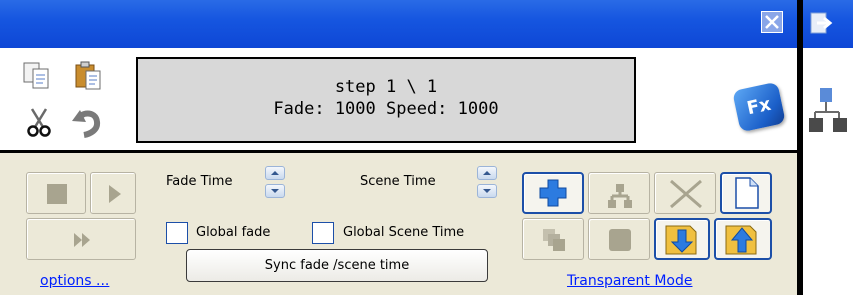 Image resolution: width=853 pixels, height=295 pixels. I want to click on new-page-icon, so click(747, 193).